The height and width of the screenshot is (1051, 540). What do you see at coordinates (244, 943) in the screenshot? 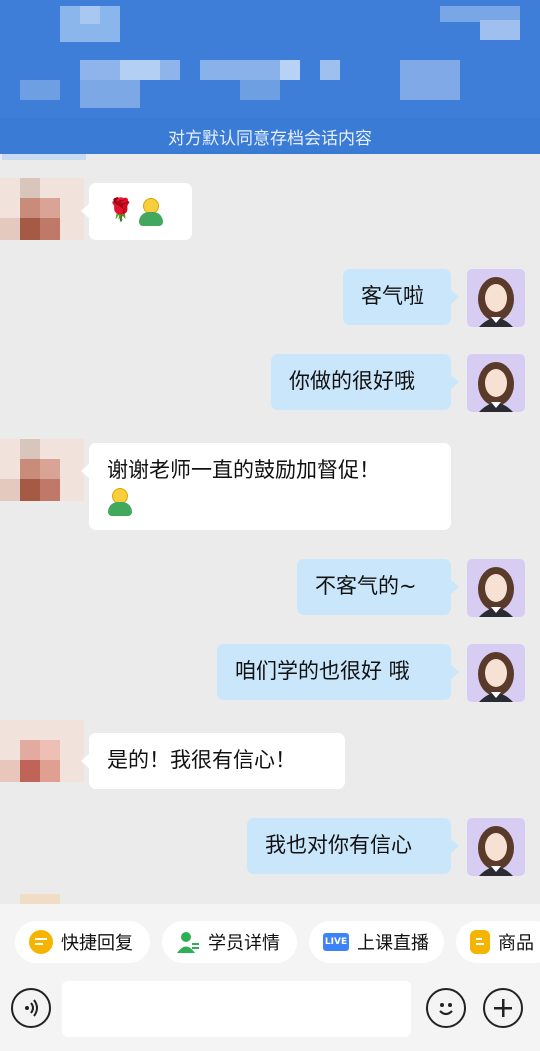
I see `student-detail-label: 学员详情` at bounding box center [244, 943].